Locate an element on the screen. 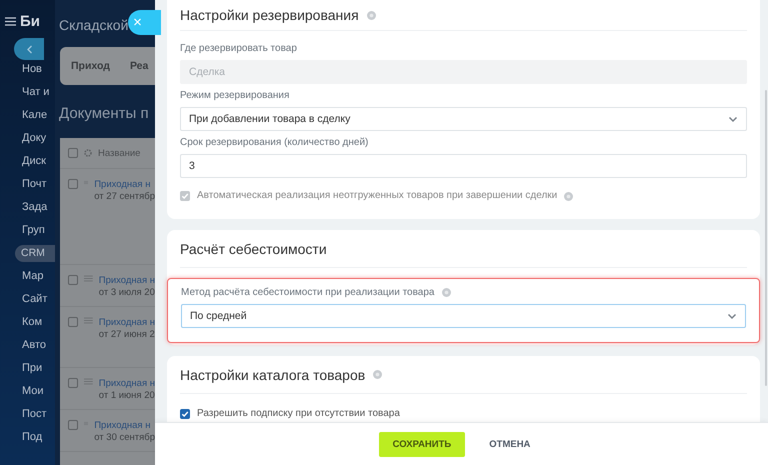 The width and height of the screenshot is (768, 465). sidebar-item: Сайт is located at coordinates (27, 299).